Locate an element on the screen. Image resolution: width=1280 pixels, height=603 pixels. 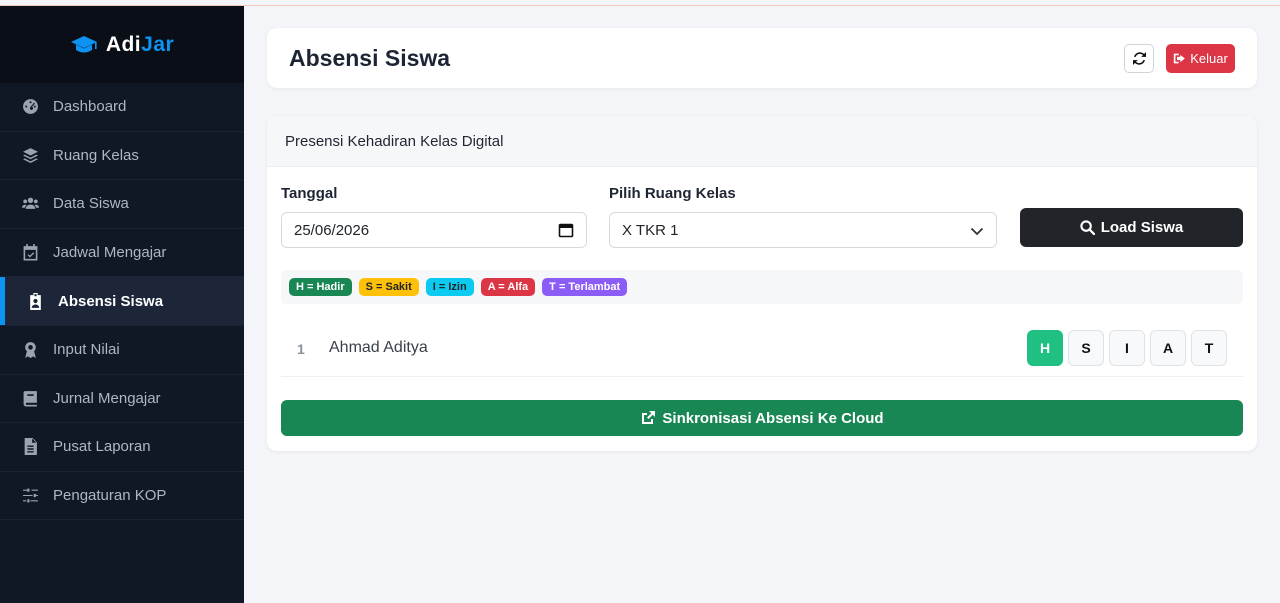
attendance-option-i: I is located at coordinates (1127, 348).